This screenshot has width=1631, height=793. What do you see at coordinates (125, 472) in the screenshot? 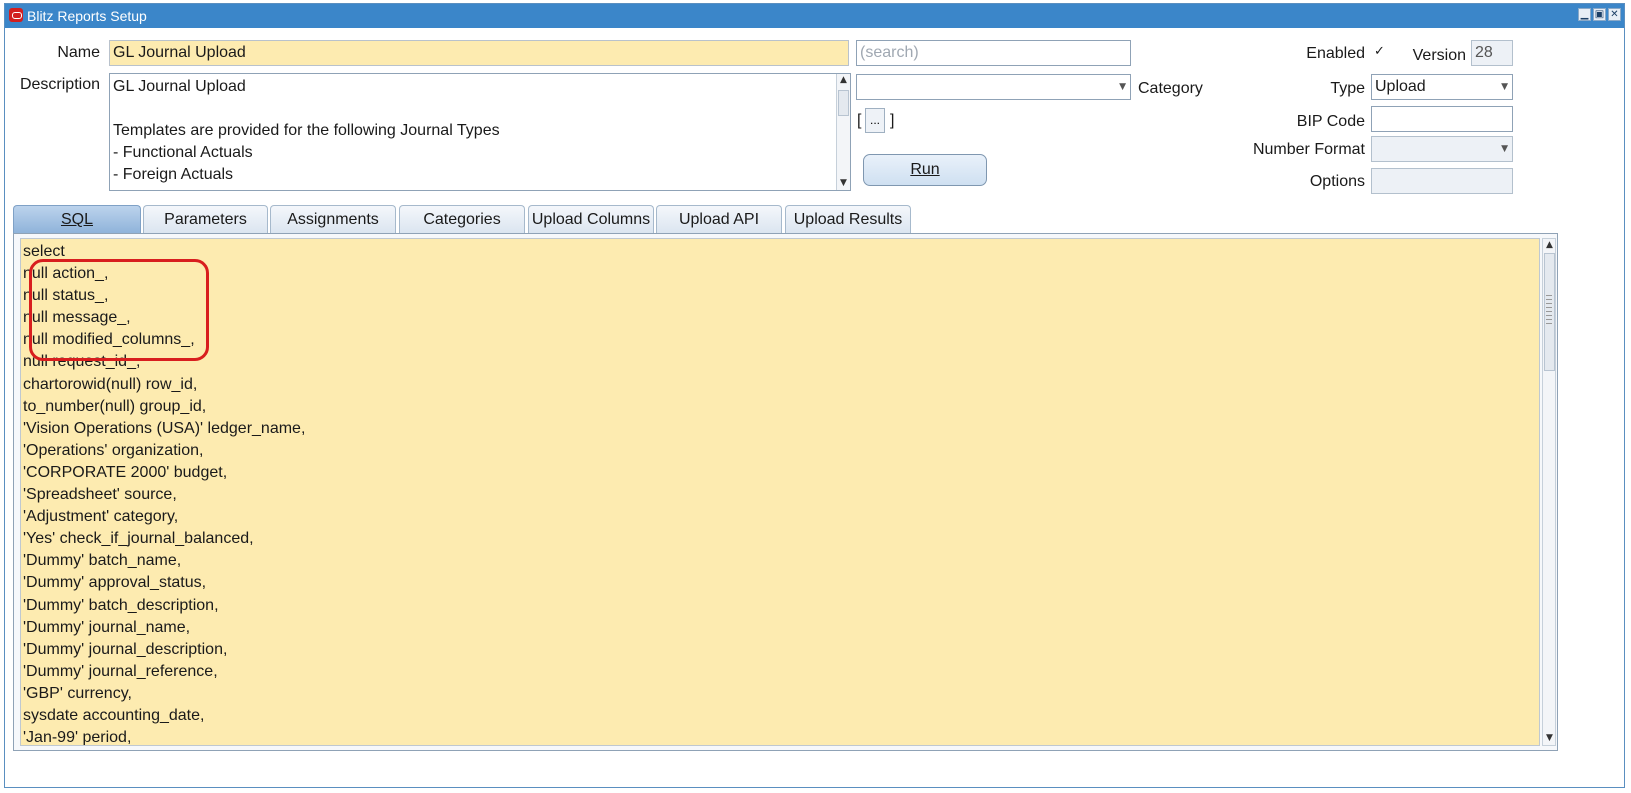
I see `sql-line: 'CORPORATE 2000' budget,` at bounding box center [125, 472].